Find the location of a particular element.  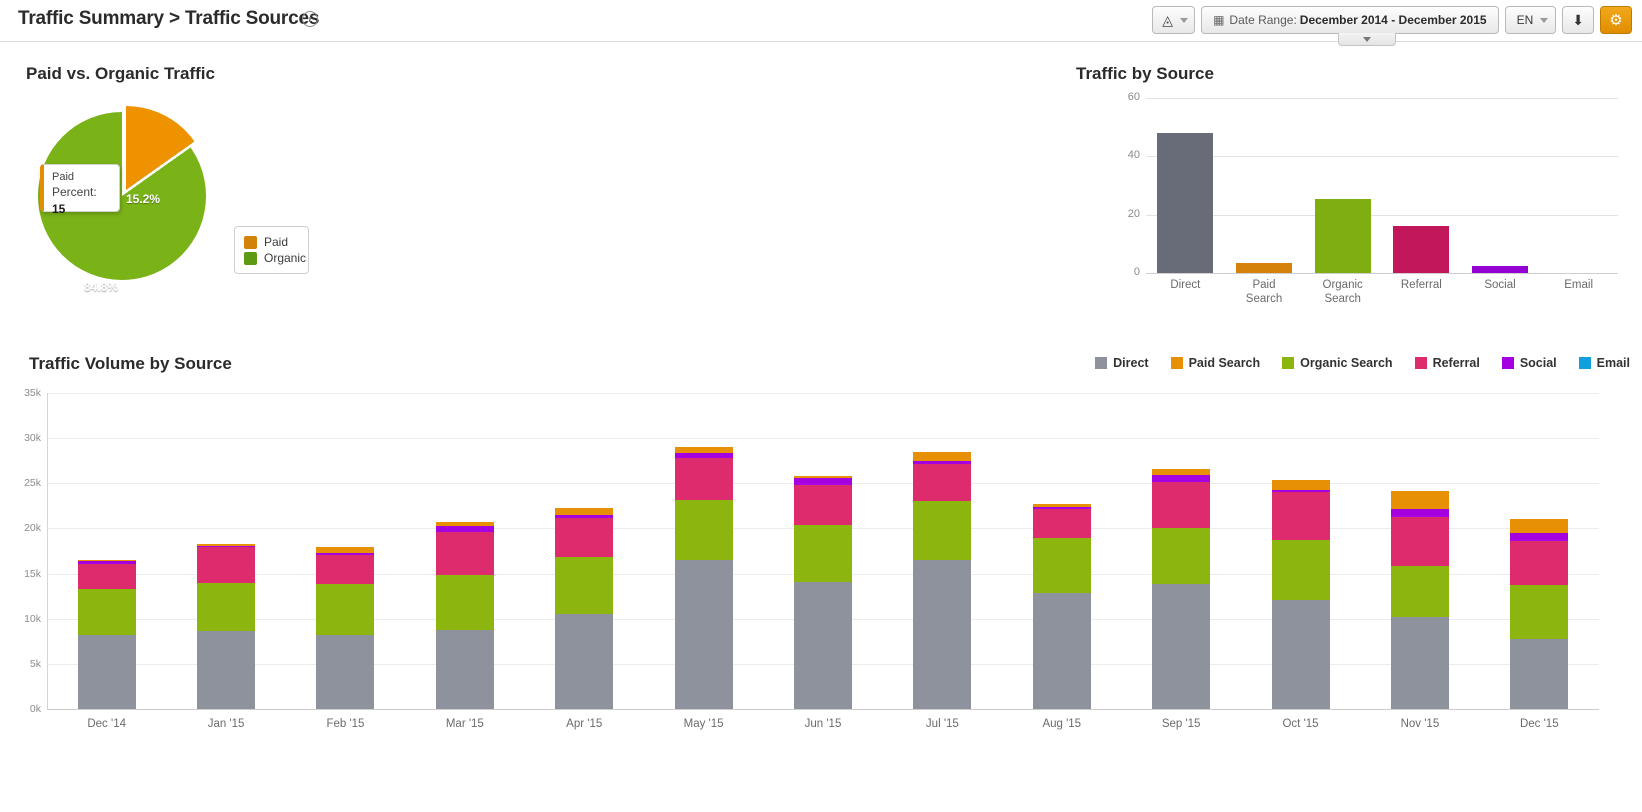

traffic-by-source-title: Traffic by Source is located at coordinates (1145, 73).